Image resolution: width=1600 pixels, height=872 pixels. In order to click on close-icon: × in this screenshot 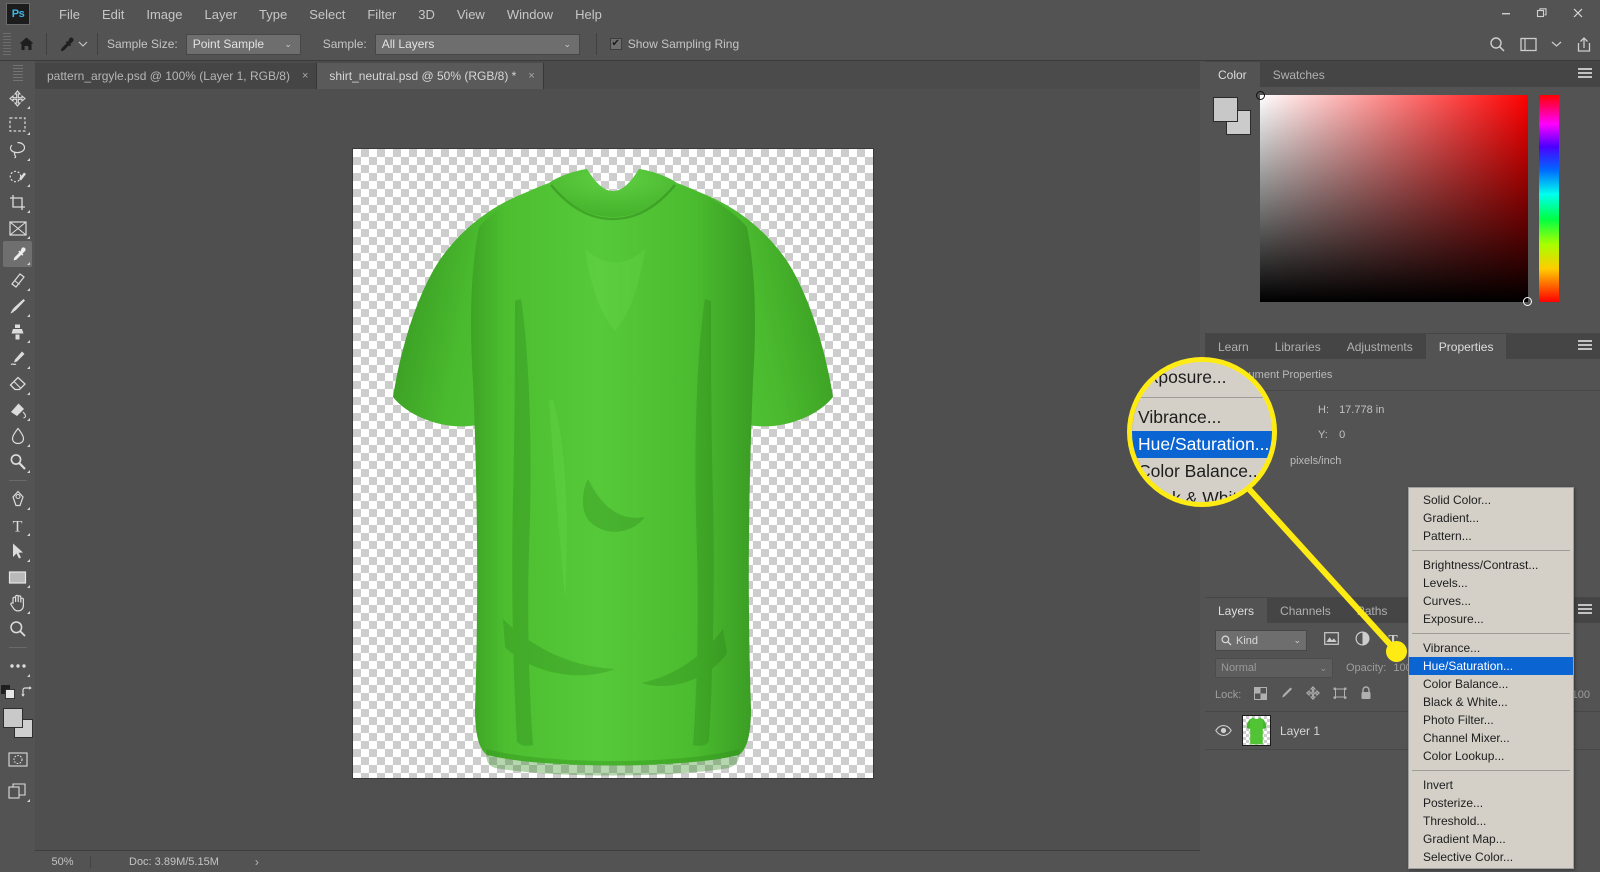, I will do `click(531, 76)`.